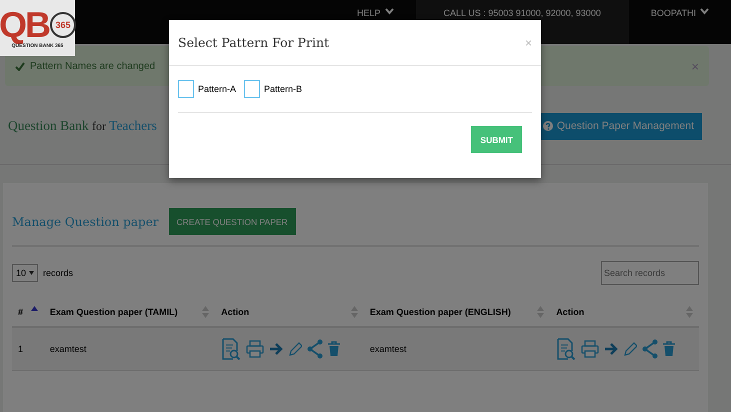  I want to click on page-title: Question Bank for Teachers, so click(82, 126).